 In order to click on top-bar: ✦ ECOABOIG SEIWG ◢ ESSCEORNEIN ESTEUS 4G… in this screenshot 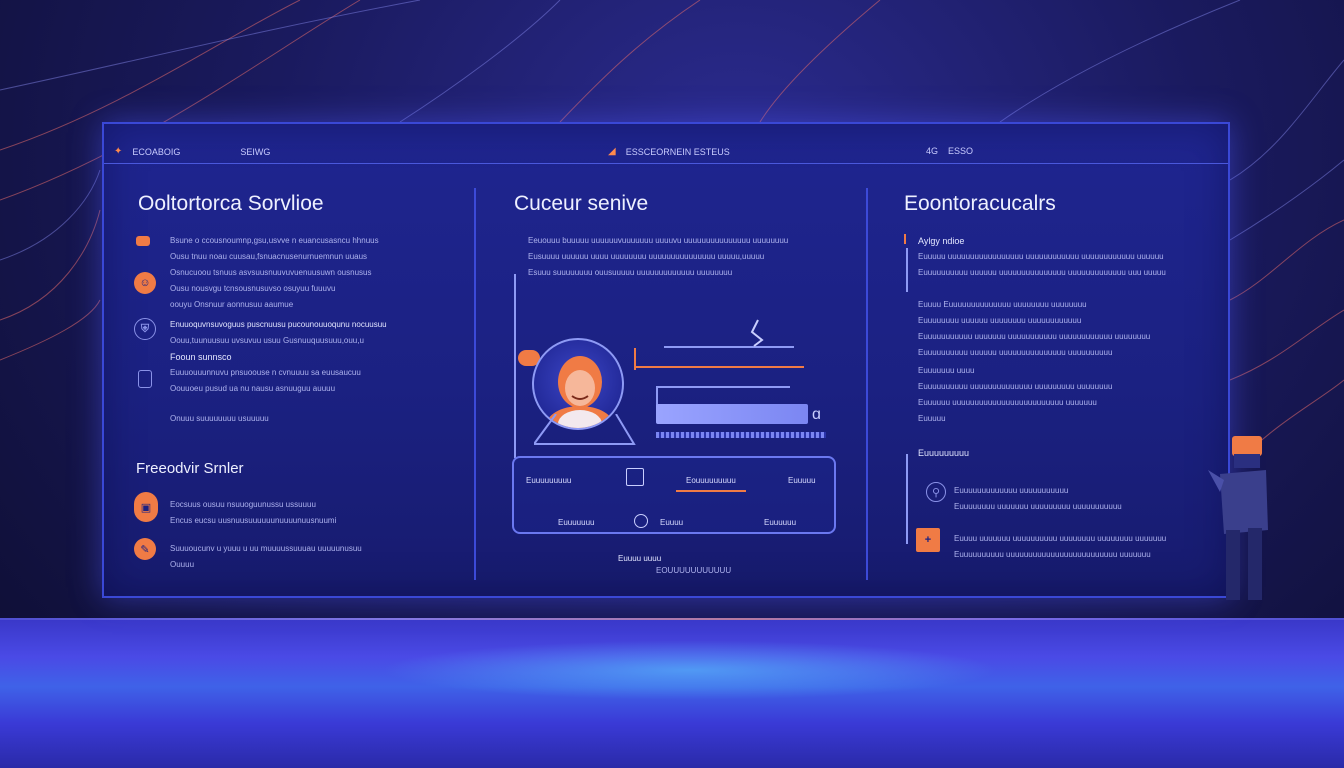, I will do `click(666, 152)`.